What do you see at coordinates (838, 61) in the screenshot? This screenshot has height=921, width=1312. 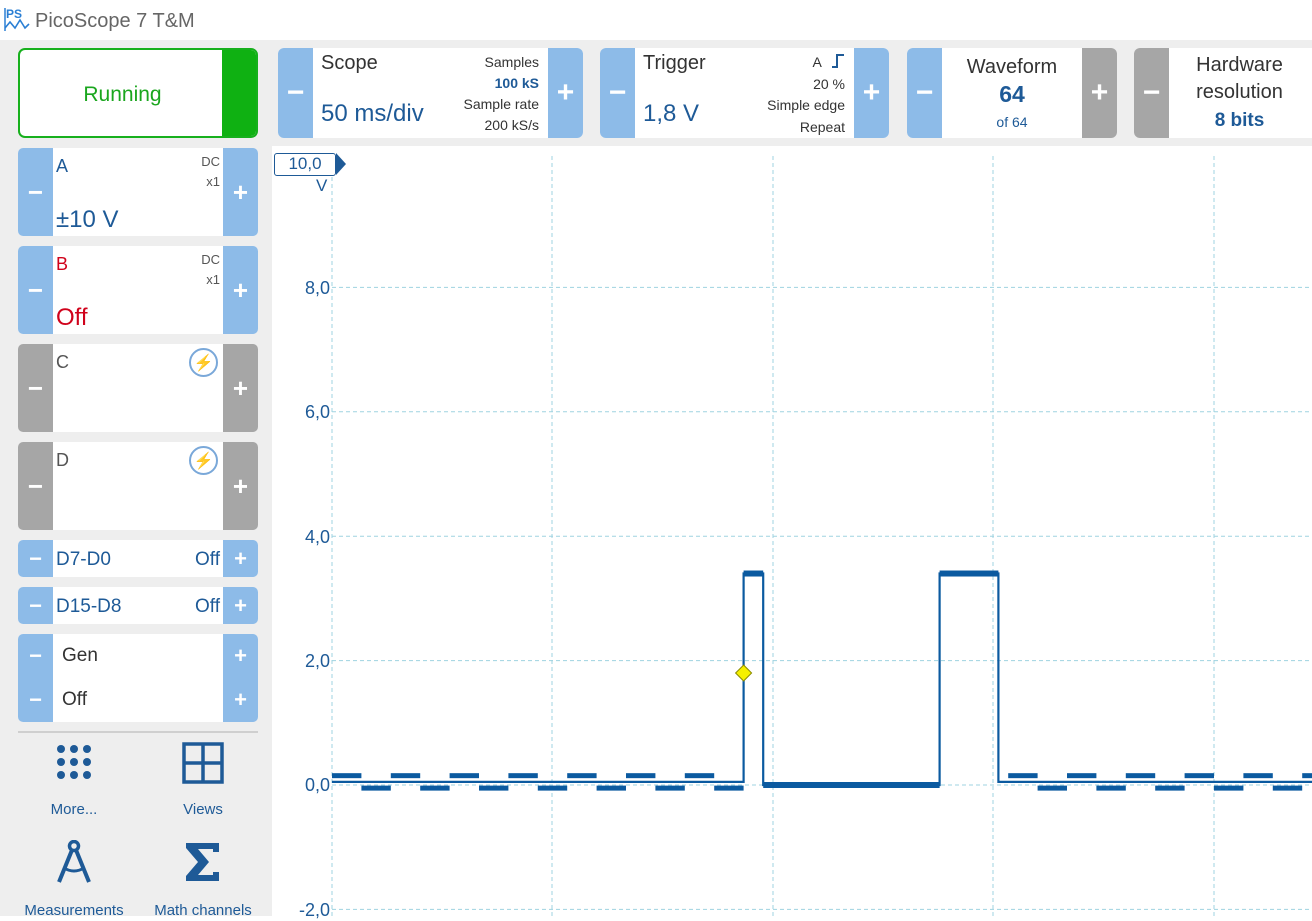 I see `rising-edge-icon` at bounding box center [838, 61].